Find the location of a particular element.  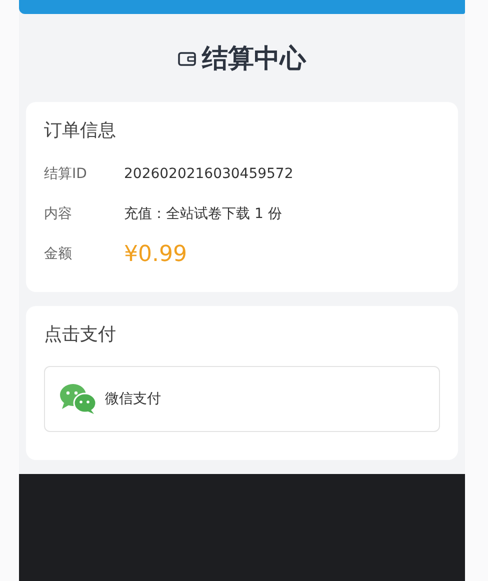

field-label: 结算ID is located at coordinates (66, 174).